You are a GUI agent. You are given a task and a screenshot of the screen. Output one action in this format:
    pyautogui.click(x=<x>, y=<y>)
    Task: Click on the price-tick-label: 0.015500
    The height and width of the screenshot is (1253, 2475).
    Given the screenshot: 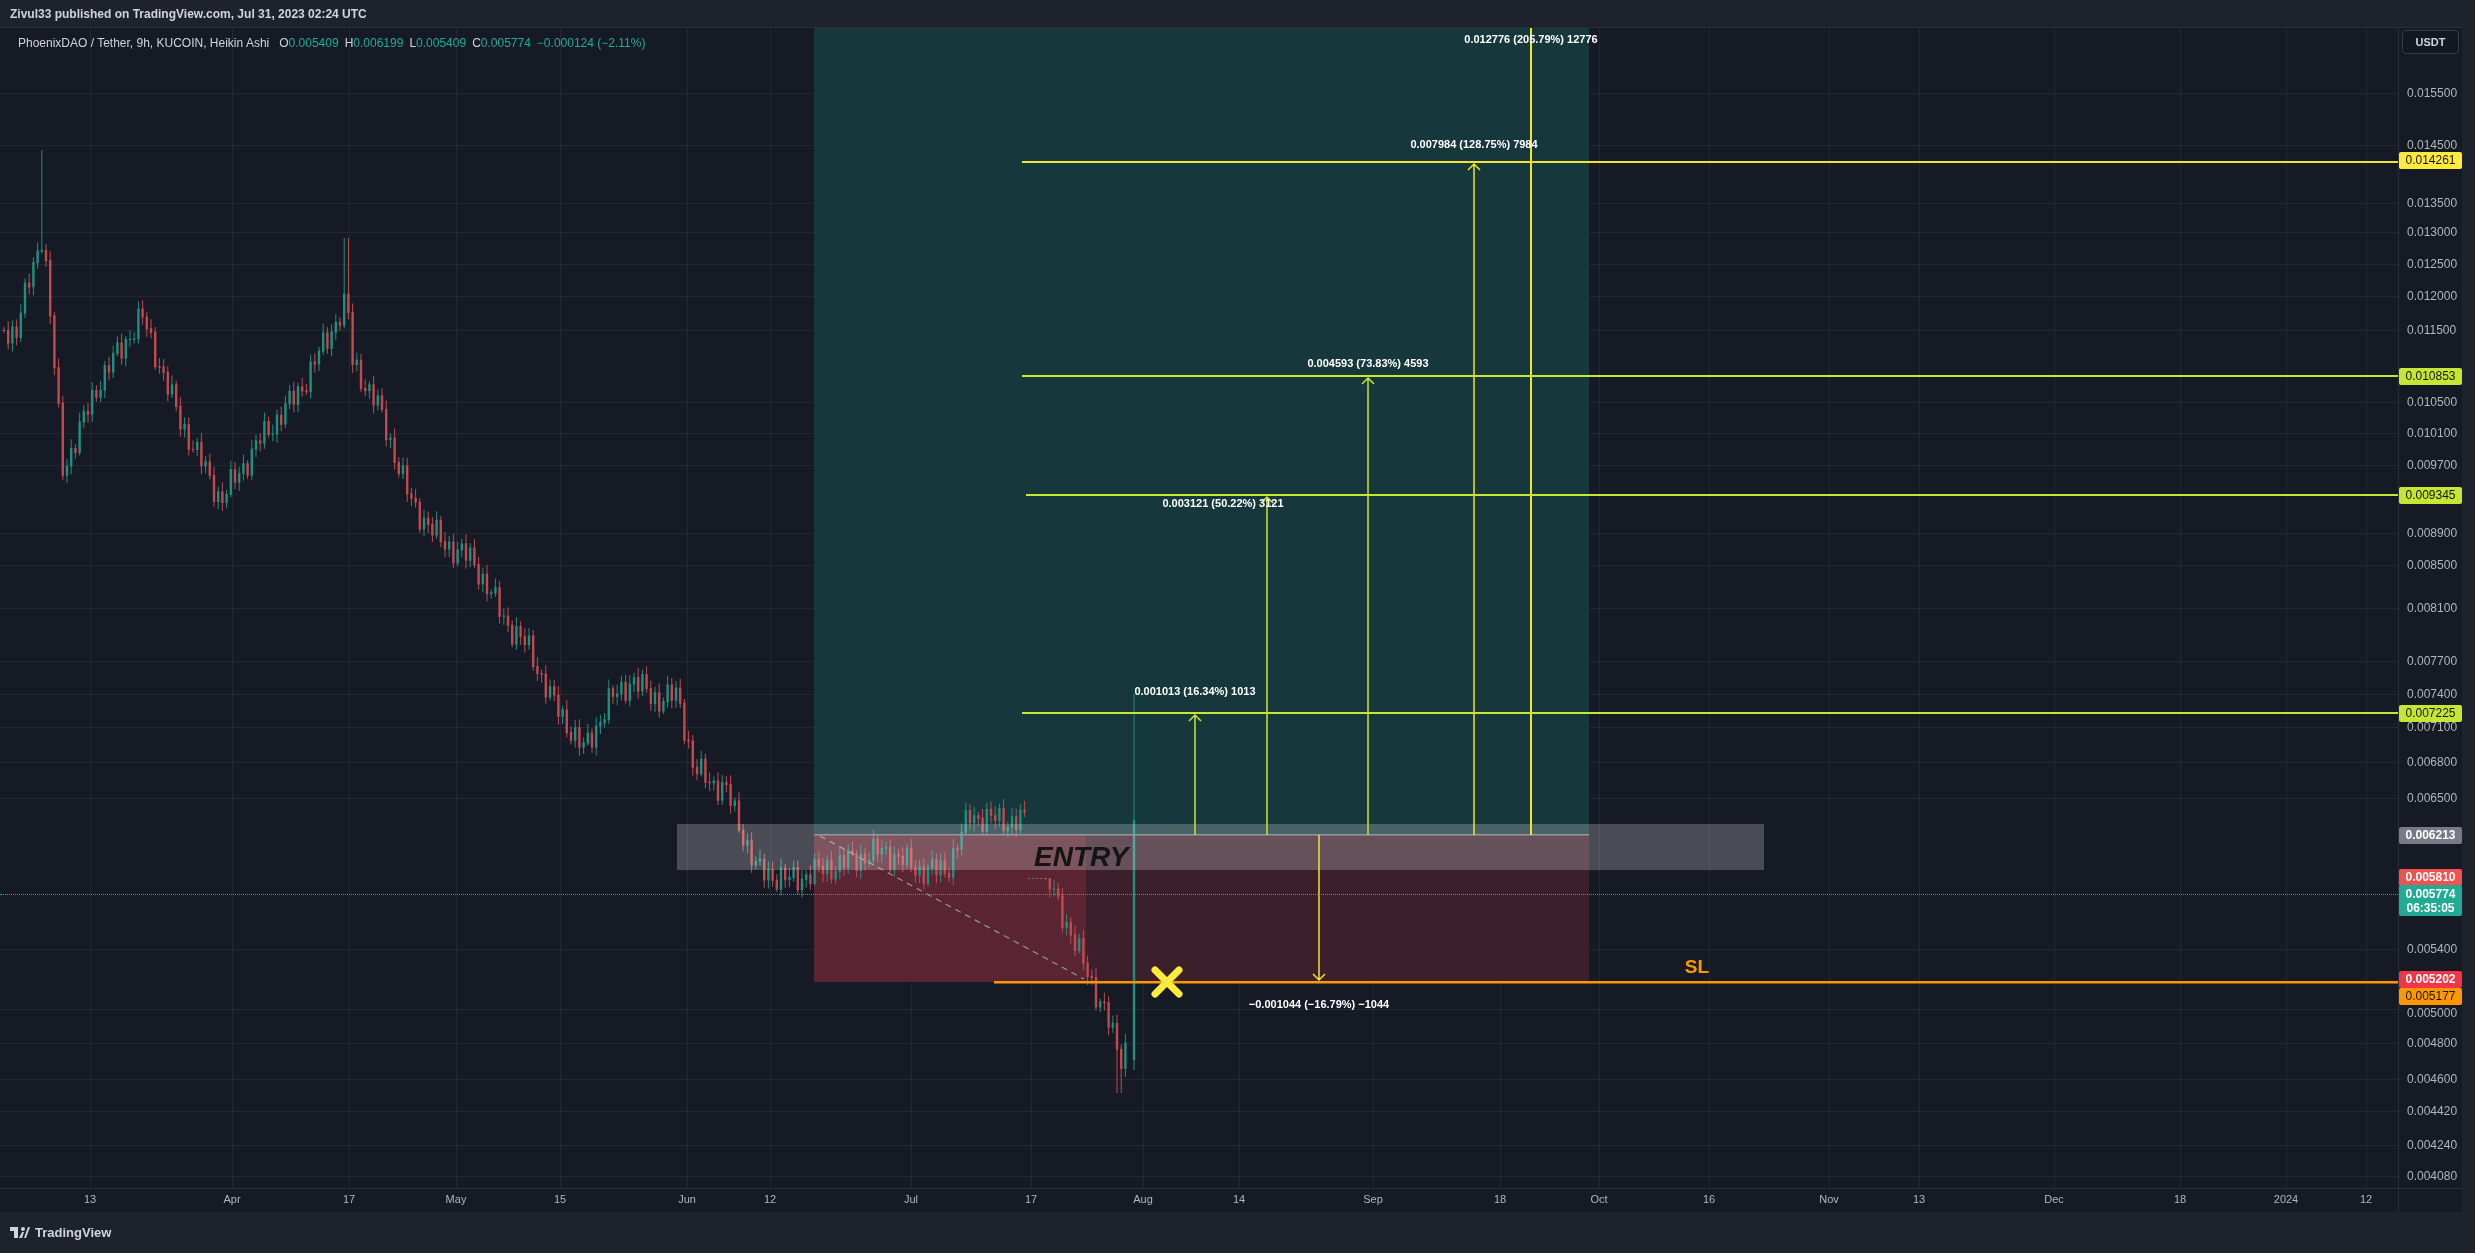 What is the action you would take?
    pyautogui.click(x=2432, y=93)
    